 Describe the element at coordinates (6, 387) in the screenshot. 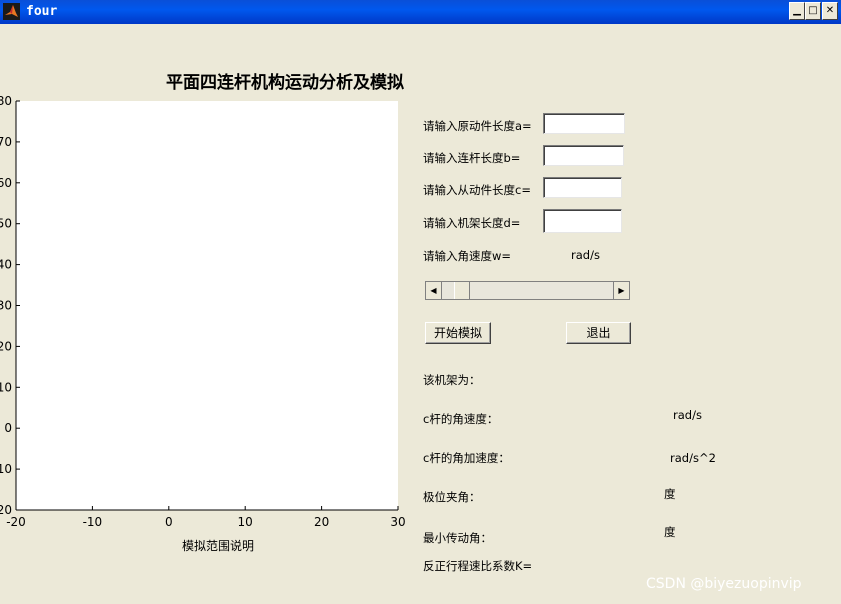

I see `y-tick-label: 10` at that location.